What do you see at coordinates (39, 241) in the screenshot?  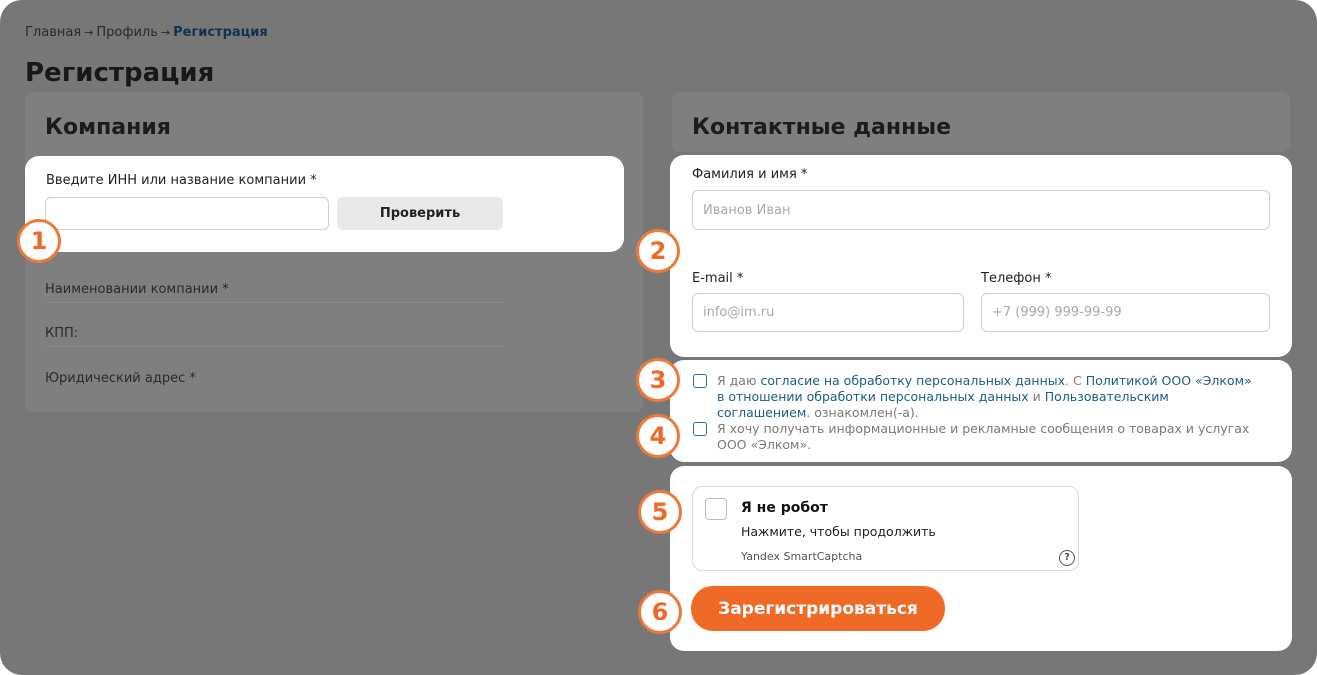 I see `step-marker-1: 1` at bounding box center [39, 241].